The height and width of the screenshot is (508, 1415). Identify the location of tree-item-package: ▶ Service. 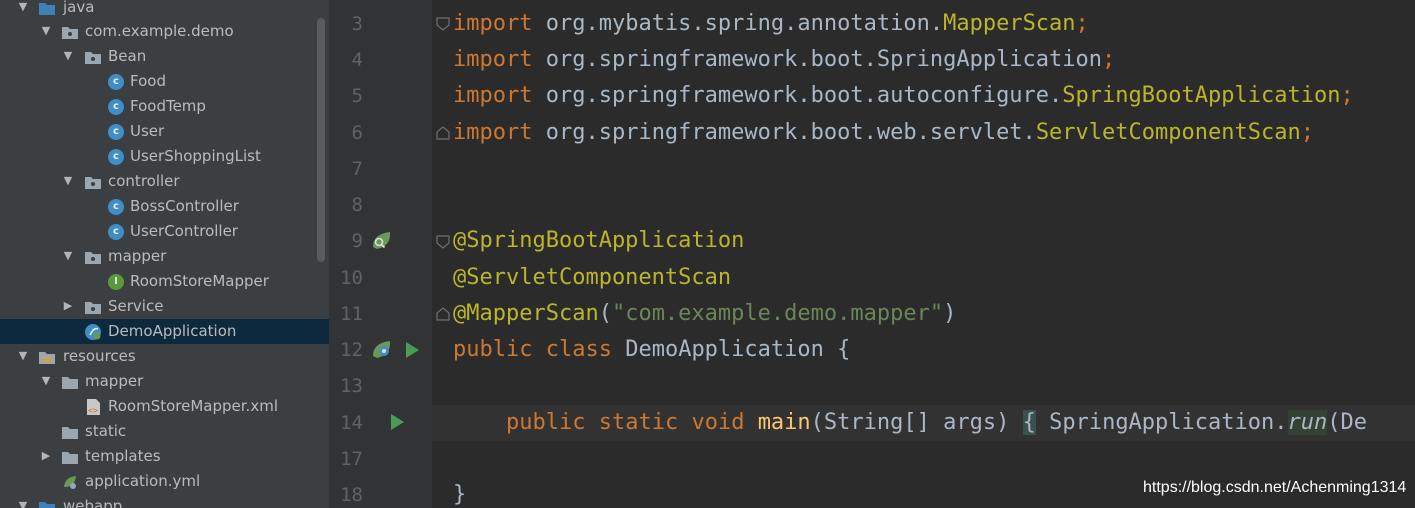
(164, 306).